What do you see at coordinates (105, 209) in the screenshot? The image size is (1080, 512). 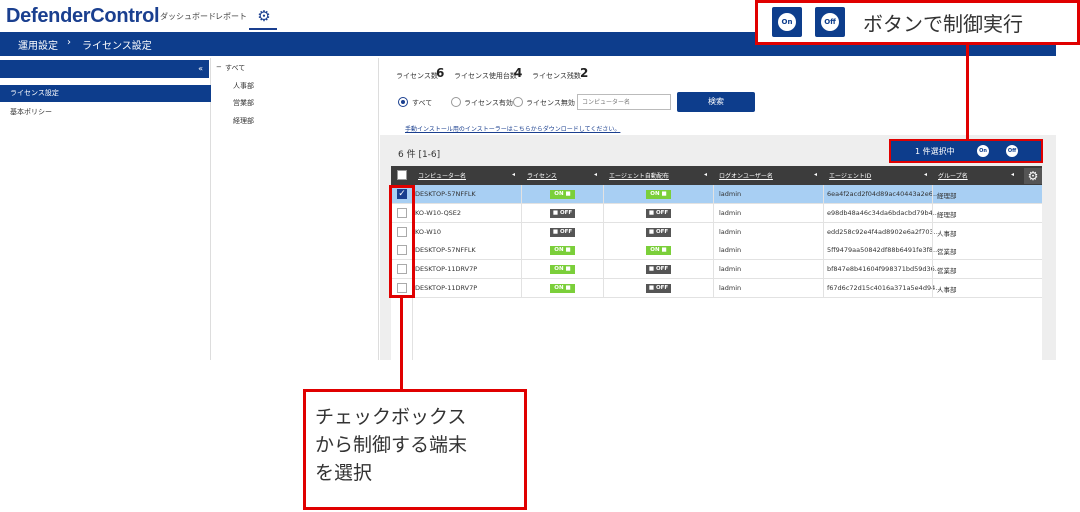 I see `sidebar` at bounding box center [105, 209].